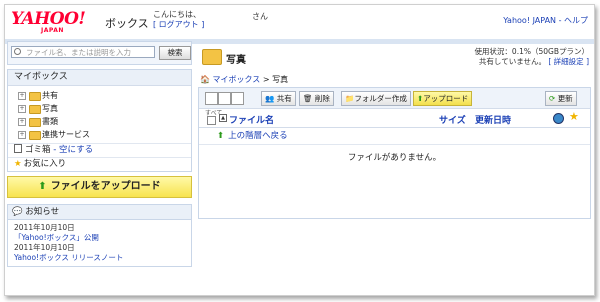 This screenshot has width=600, height=302. I want to click on breadcrumb-current: 写真, so click(280, 79).